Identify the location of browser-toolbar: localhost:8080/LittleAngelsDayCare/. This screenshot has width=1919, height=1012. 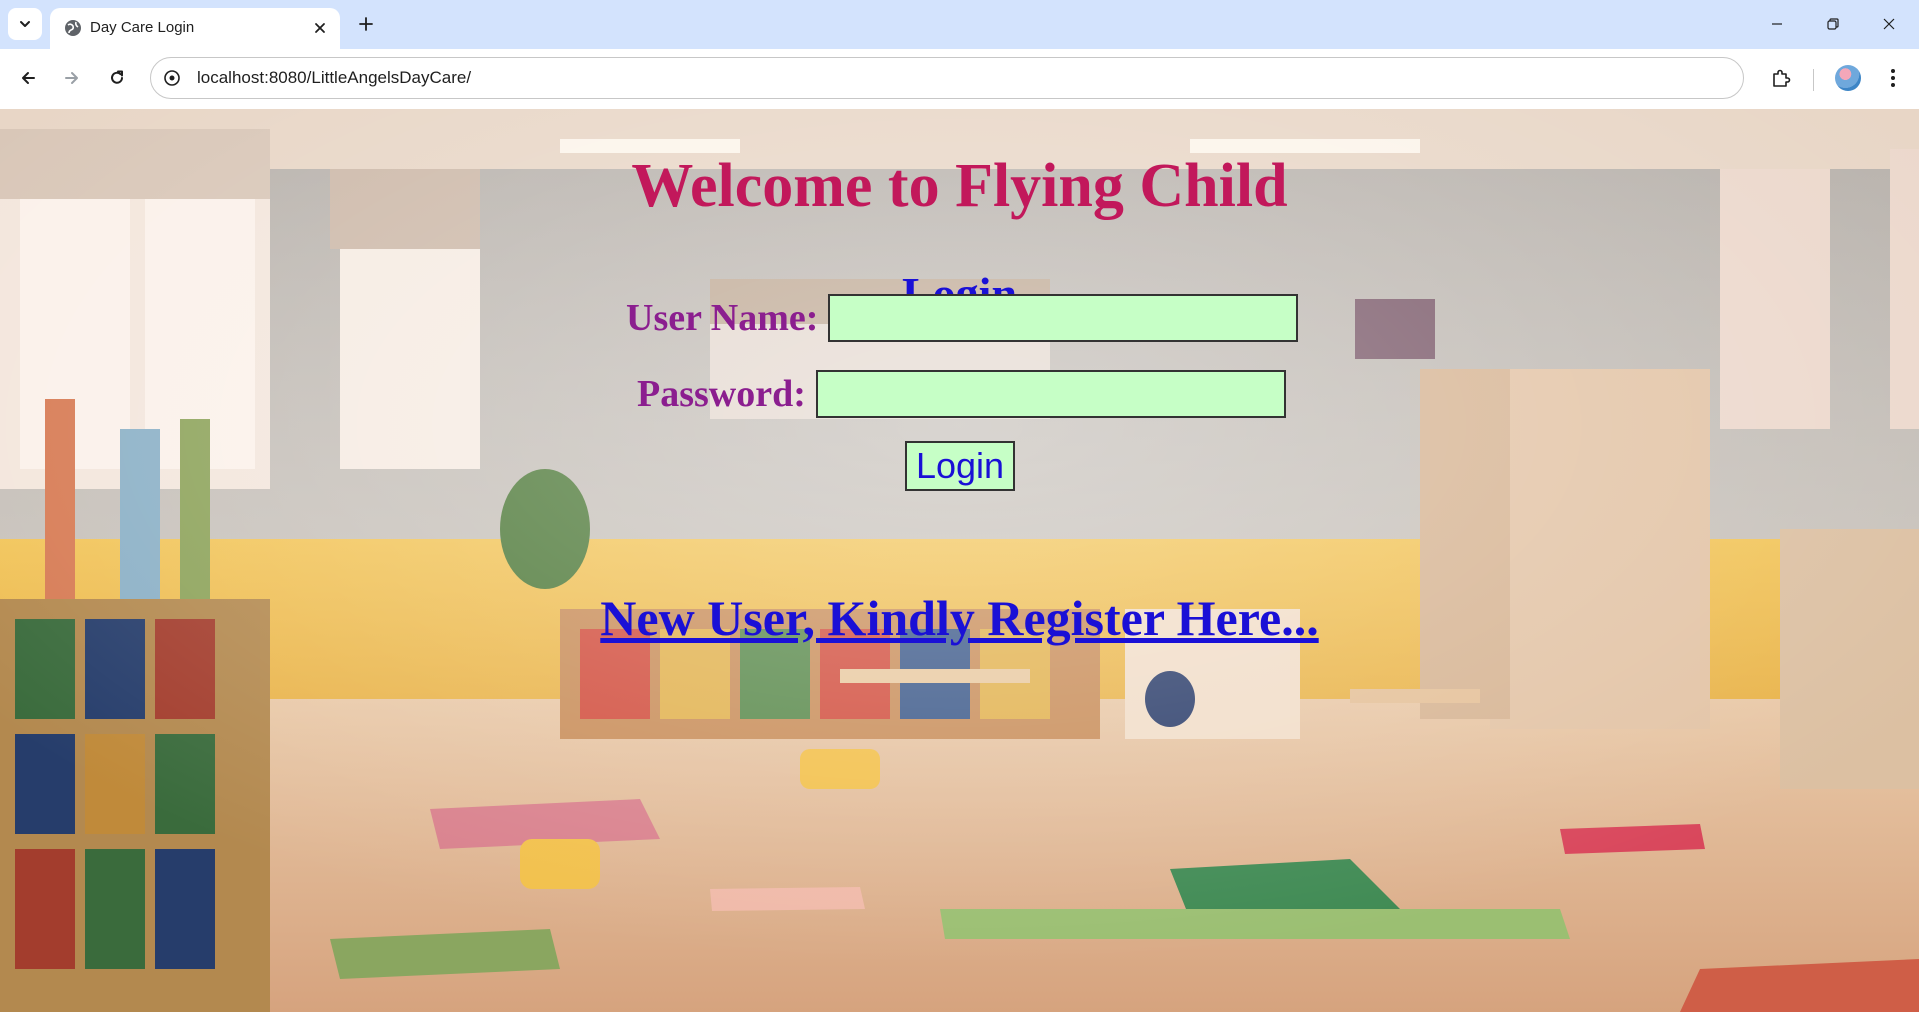
(959, 79).